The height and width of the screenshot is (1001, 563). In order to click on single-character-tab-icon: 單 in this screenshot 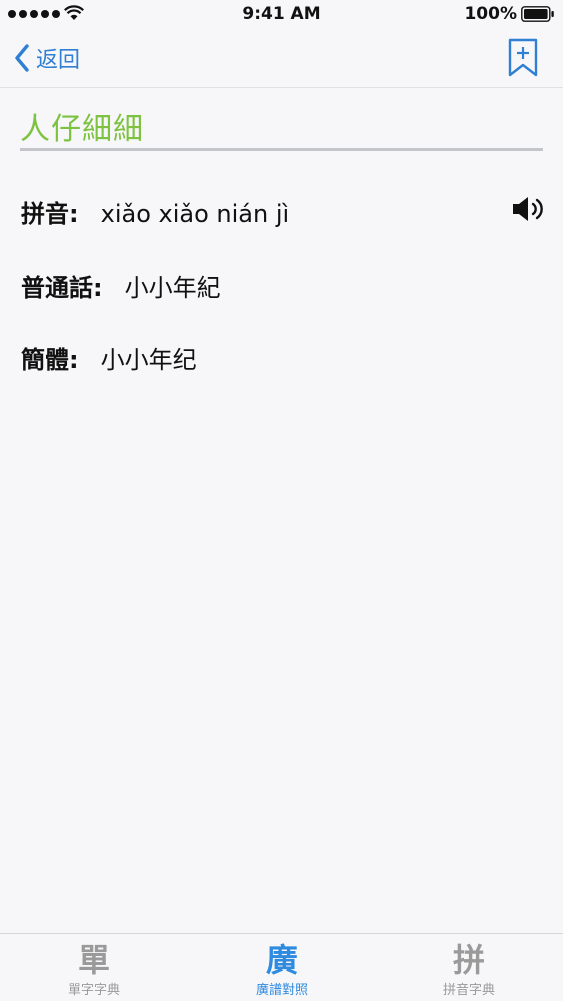, I will do `click(93, 960)`.